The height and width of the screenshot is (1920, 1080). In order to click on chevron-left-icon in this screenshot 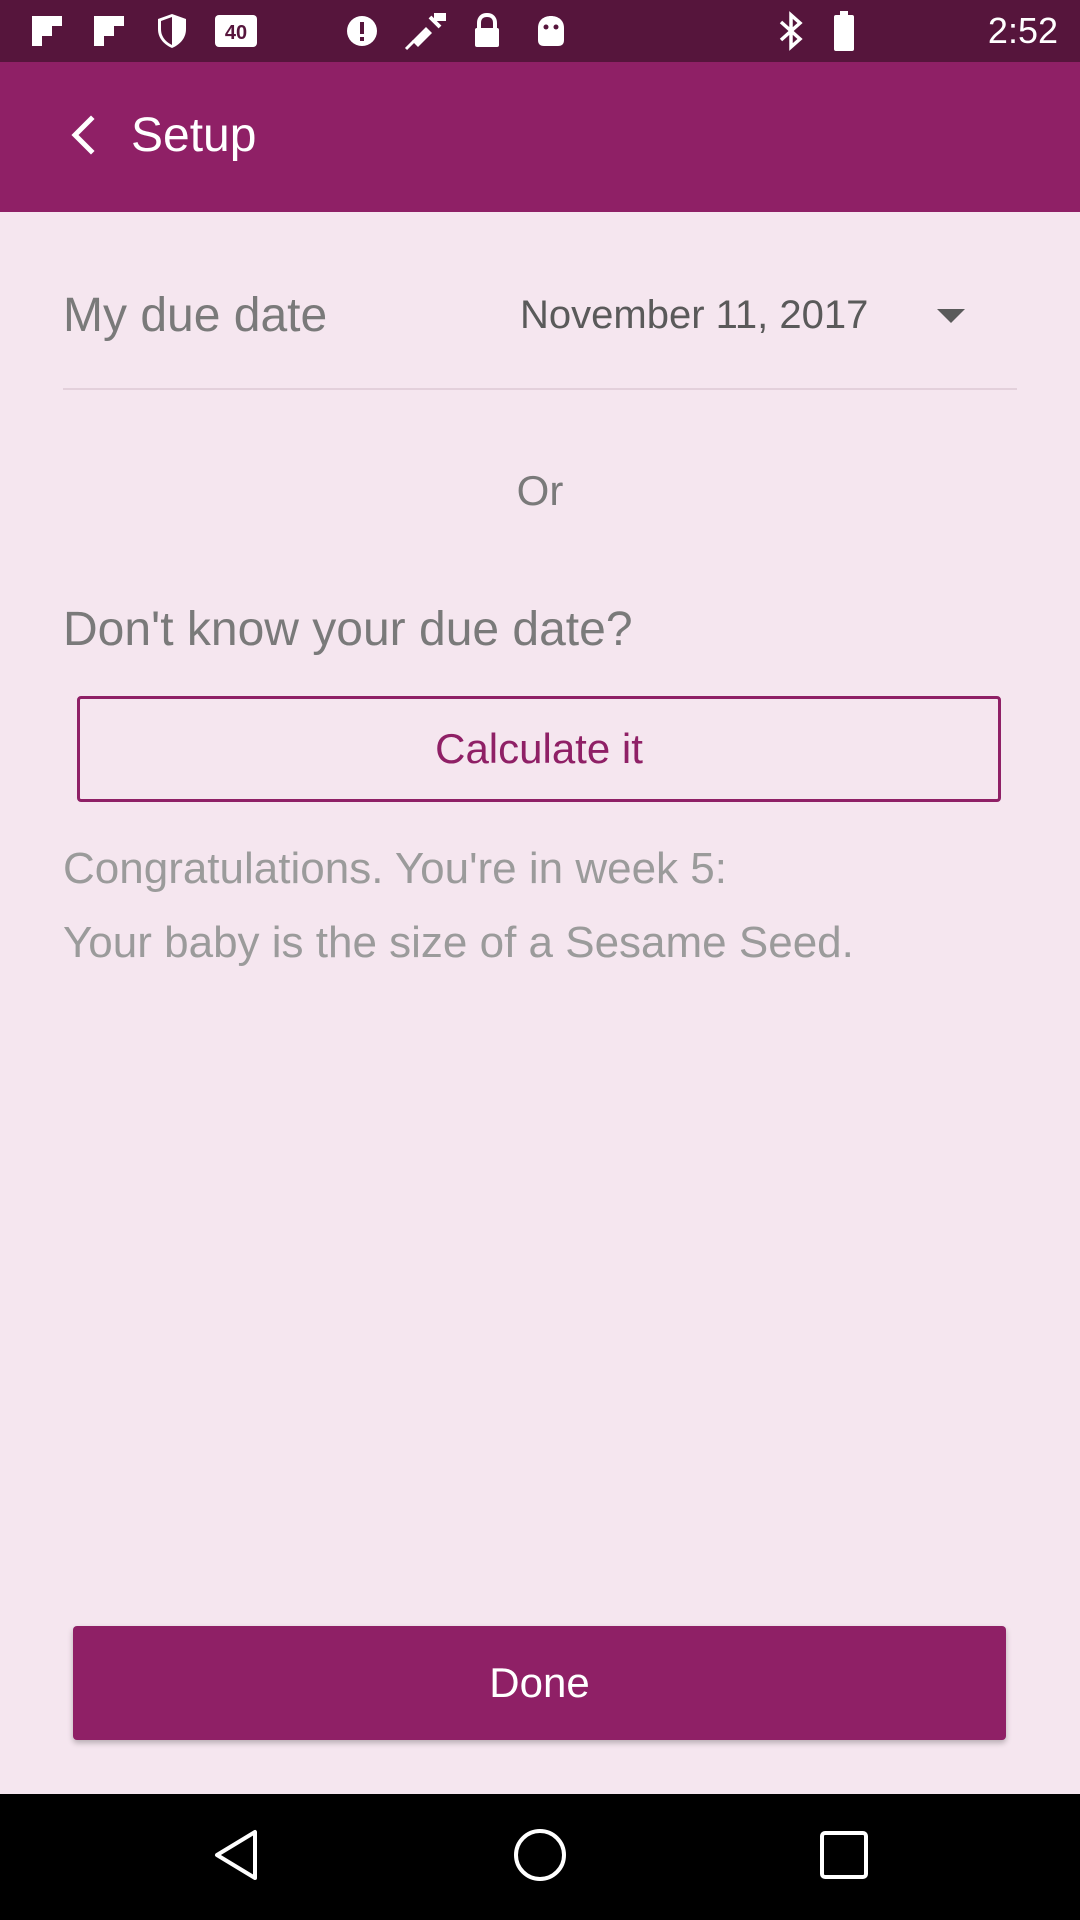, I will do `click(82, 137)`.